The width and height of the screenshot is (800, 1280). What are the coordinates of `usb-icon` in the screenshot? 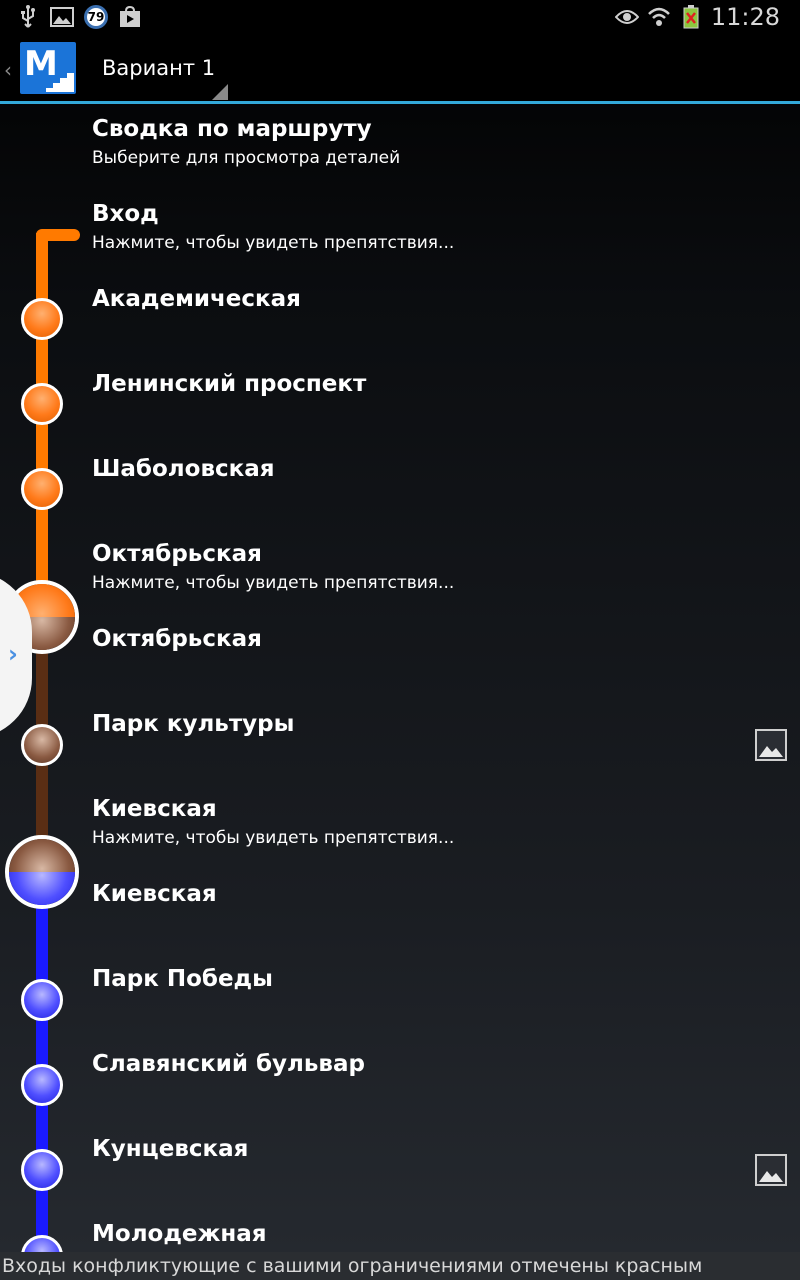 It's located at (28, 17).